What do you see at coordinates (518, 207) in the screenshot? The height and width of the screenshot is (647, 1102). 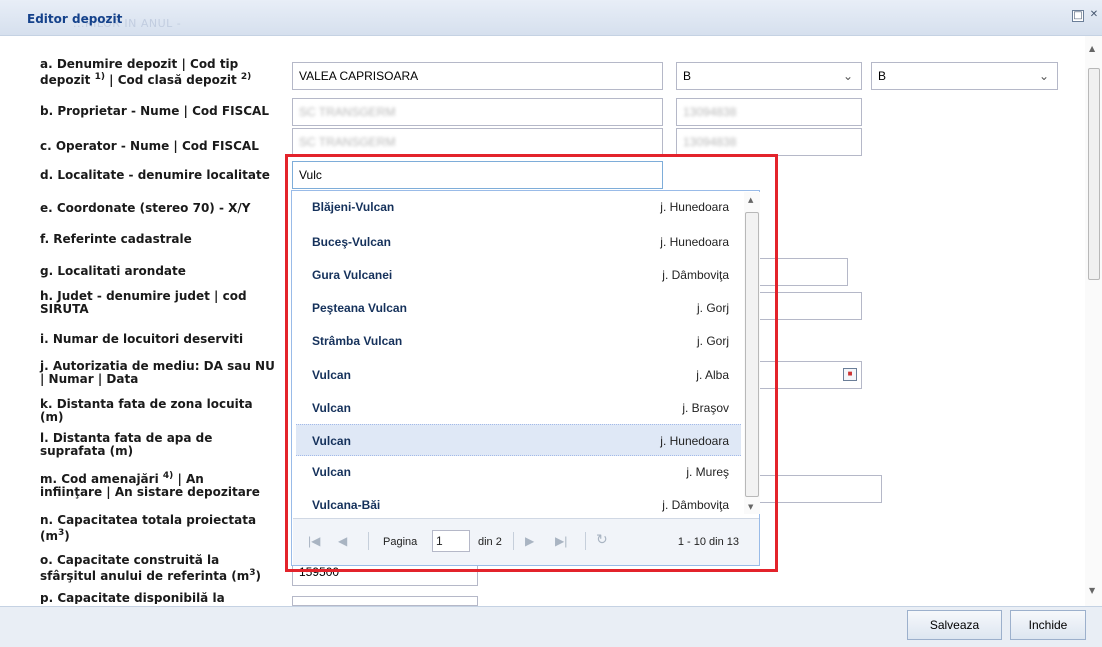 I see `dropdown-item: Blăjeni-Vulcan j. Hunedoara` at bounding box center [518, 207].